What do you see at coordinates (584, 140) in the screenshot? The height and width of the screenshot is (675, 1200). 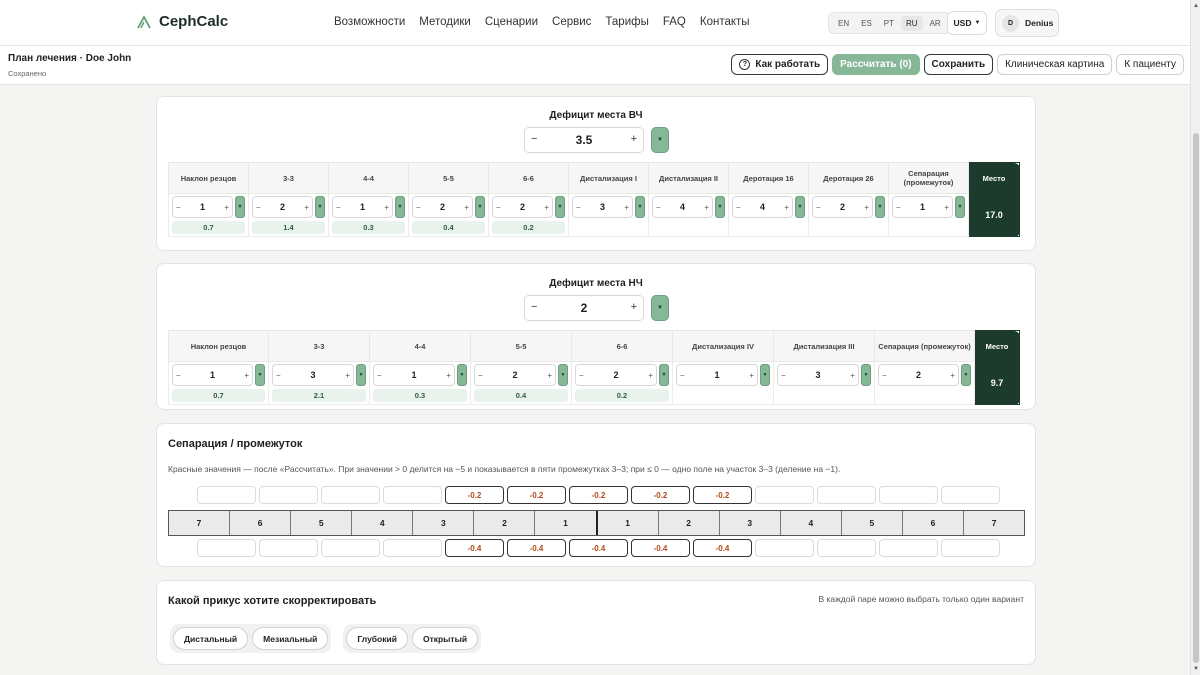 I see `upper-deficit-input: 3.5` at bounding box center [584, 140].